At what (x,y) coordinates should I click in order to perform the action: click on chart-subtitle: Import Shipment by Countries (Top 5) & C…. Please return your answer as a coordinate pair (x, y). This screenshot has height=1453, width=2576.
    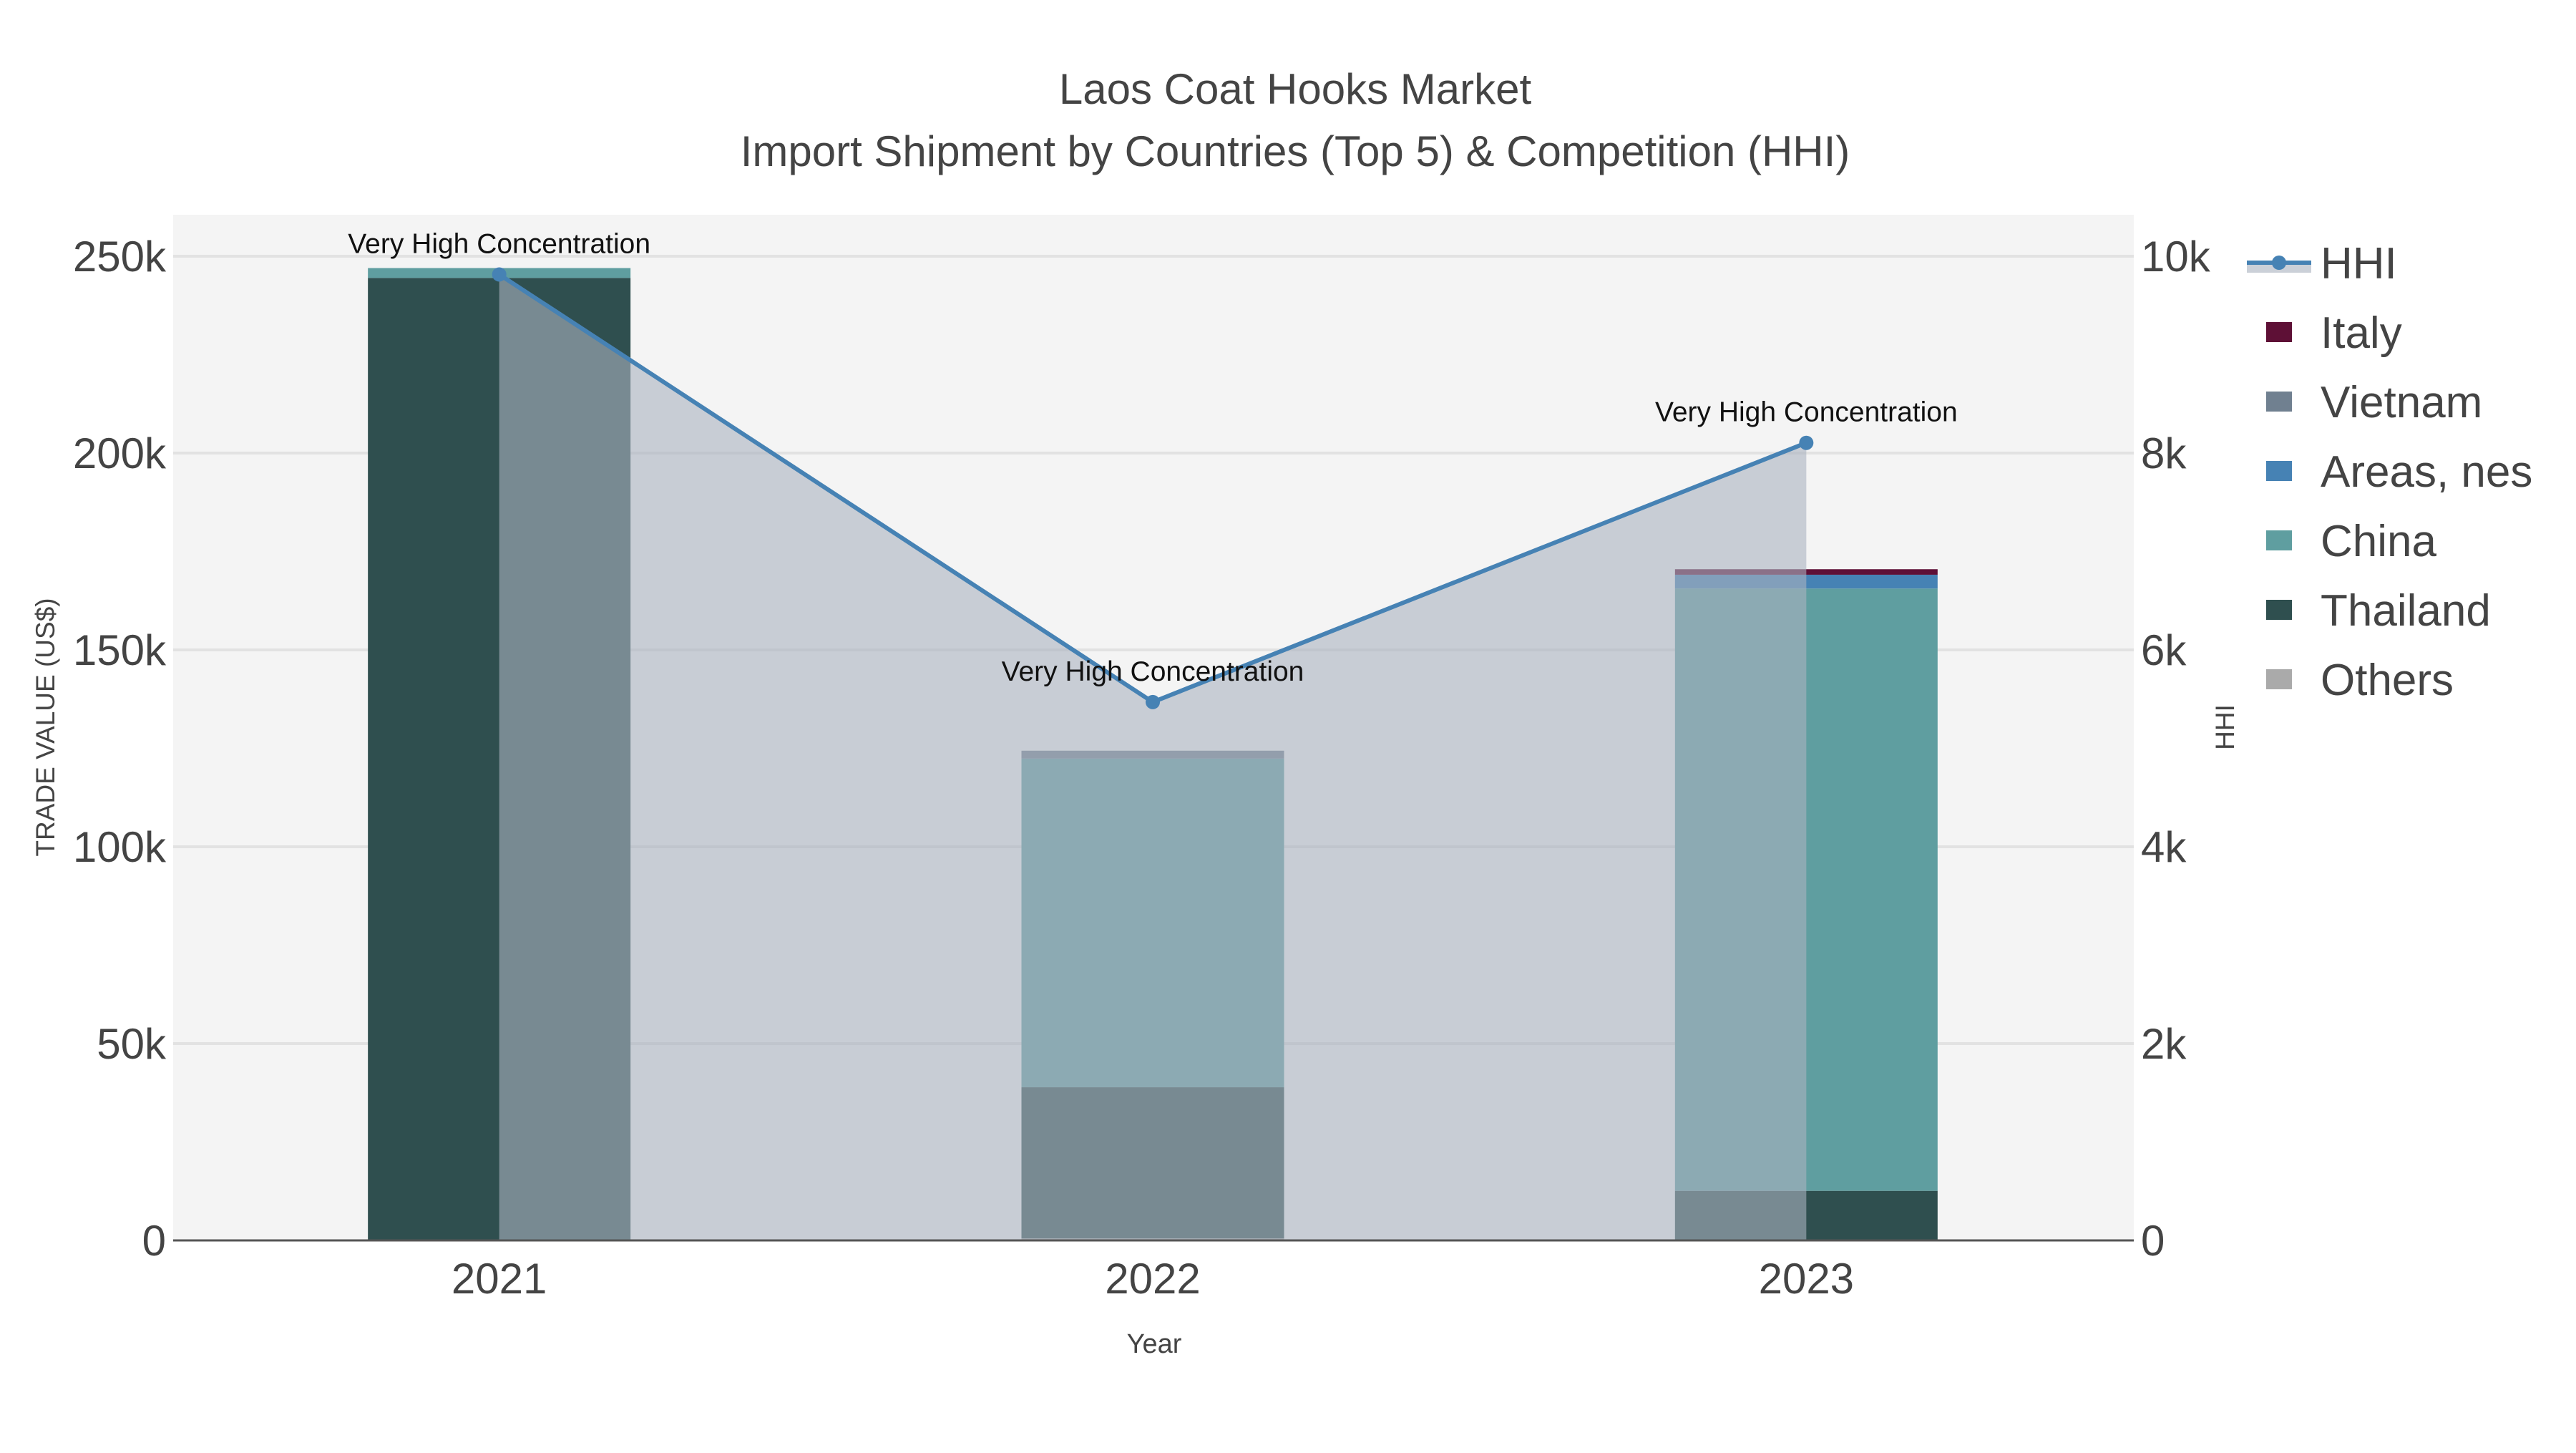
    Looking at the image, I should click on (1295, 151).